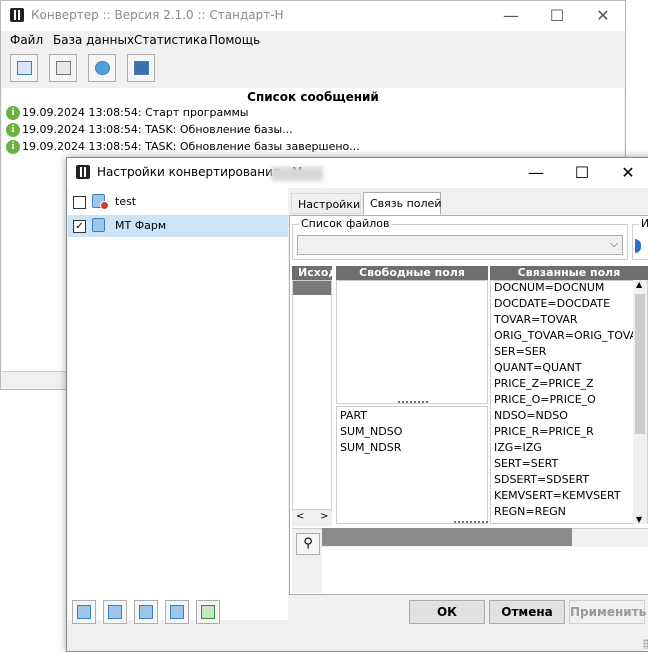  Describe the element at coordinates (531, 417) in the screenshot. I see `list-item: NDSO=NDSO` at that location.